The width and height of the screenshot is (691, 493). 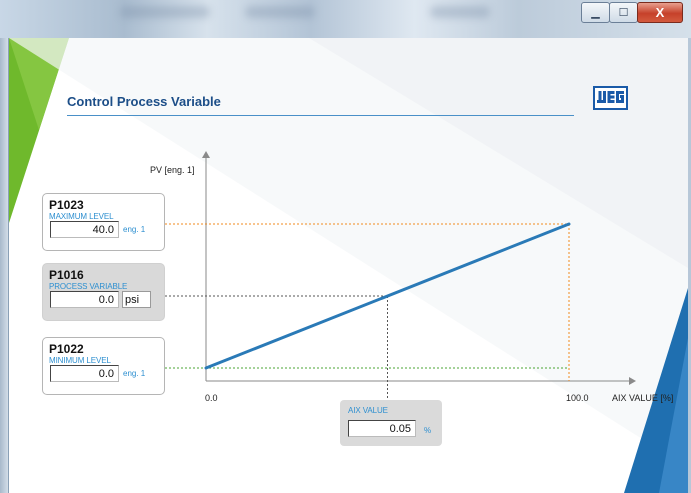 I want to click on max-level-input: 40.0, so click(x=84, y=229).